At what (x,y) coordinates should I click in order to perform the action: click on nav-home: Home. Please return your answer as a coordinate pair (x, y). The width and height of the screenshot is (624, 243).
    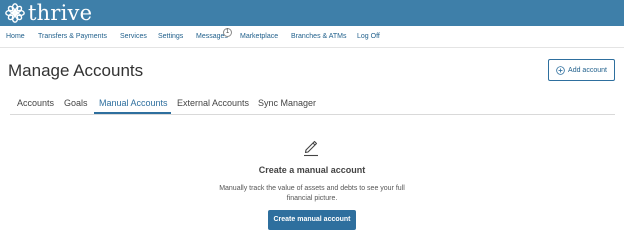
    Looking at the image, I should click on (15, 37).